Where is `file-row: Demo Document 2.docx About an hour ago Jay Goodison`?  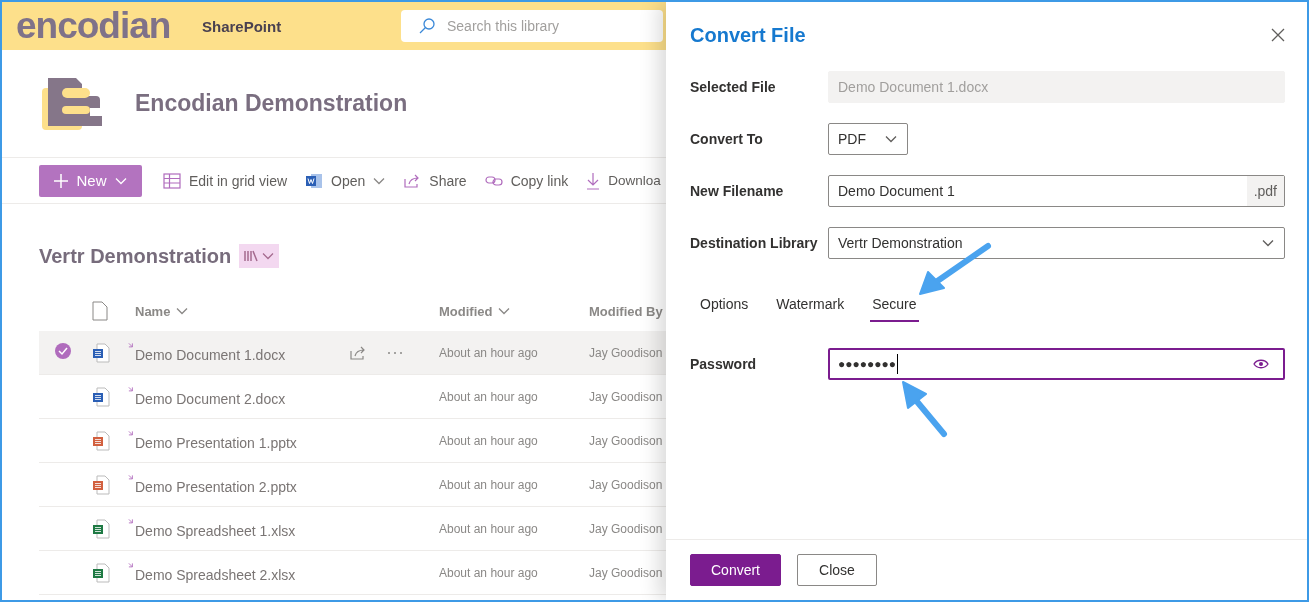 file-row: Demo Document 2.docx About an hour ago Jay Goodison is located at coordinates (352, 397).